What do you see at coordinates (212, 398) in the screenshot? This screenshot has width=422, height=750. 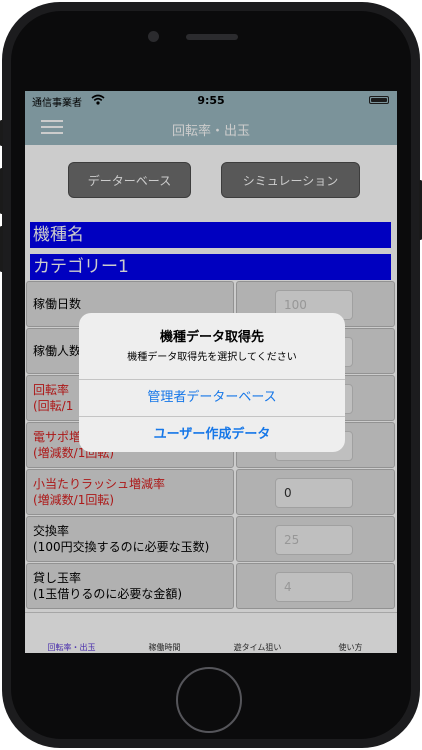 I see `admin-database-action: 管理者データーベース` at bounding box center [212, 398].